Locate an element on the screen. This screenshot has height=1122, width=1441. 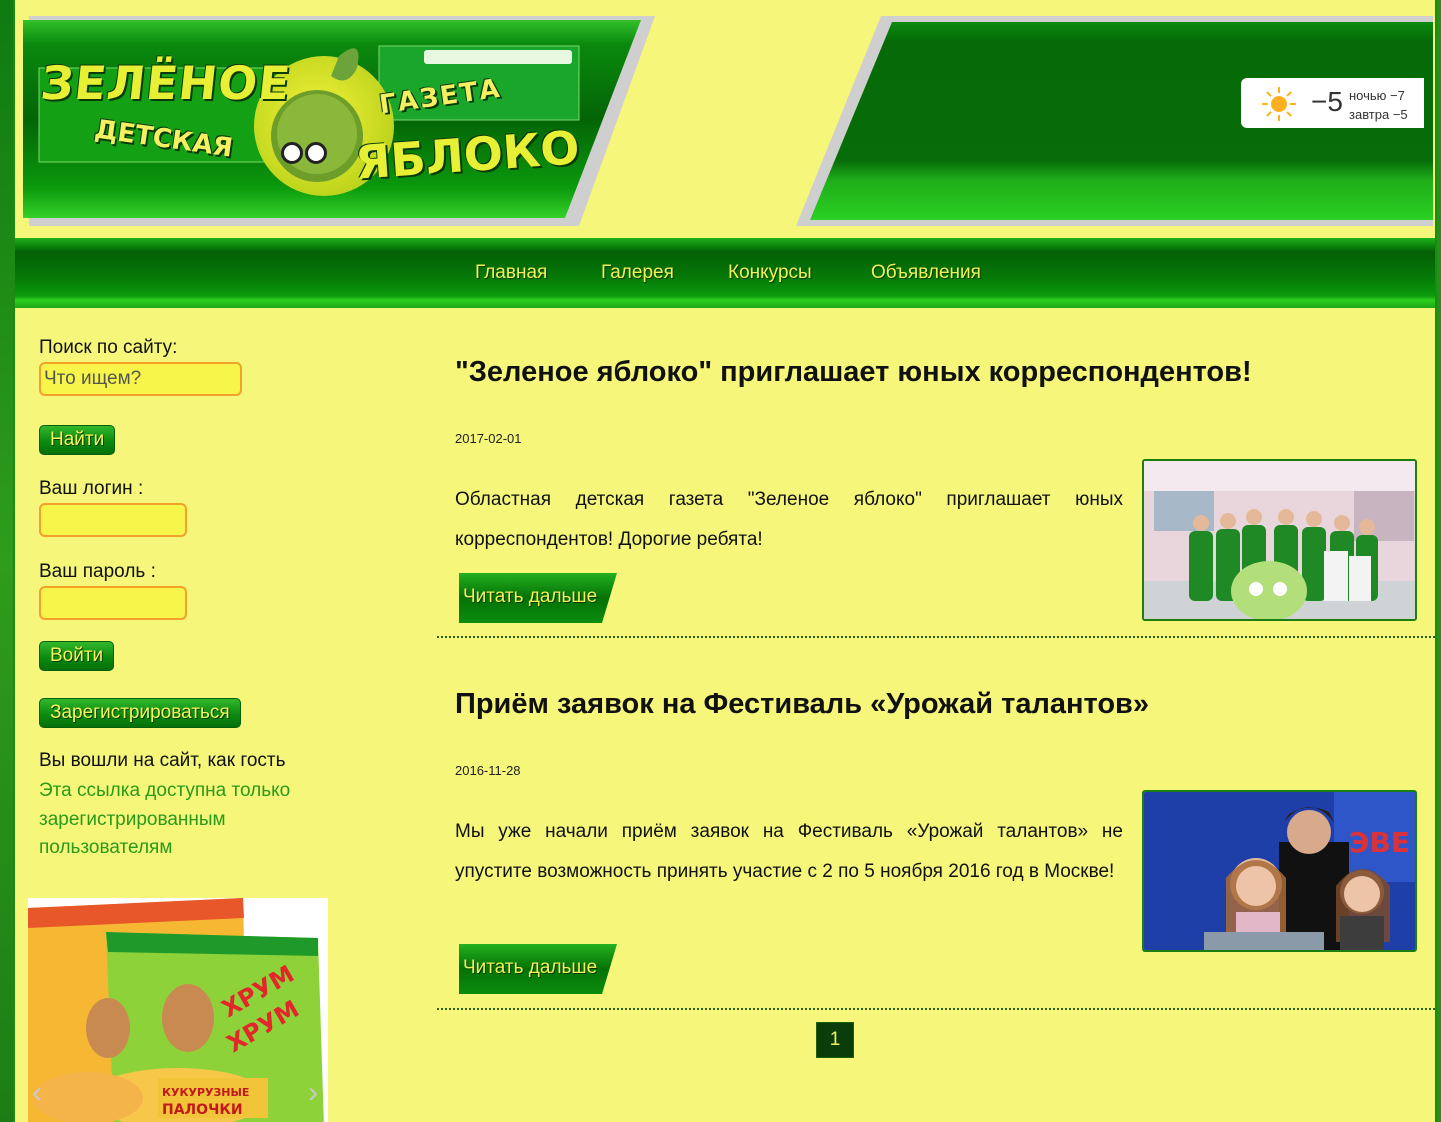
search-input is located at coordinates (140, 379).